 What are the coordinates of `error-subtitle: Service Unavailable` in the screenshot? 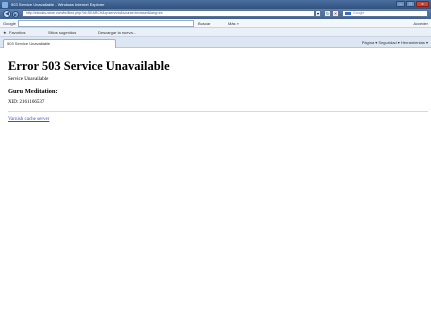 It's located at (28, 79).